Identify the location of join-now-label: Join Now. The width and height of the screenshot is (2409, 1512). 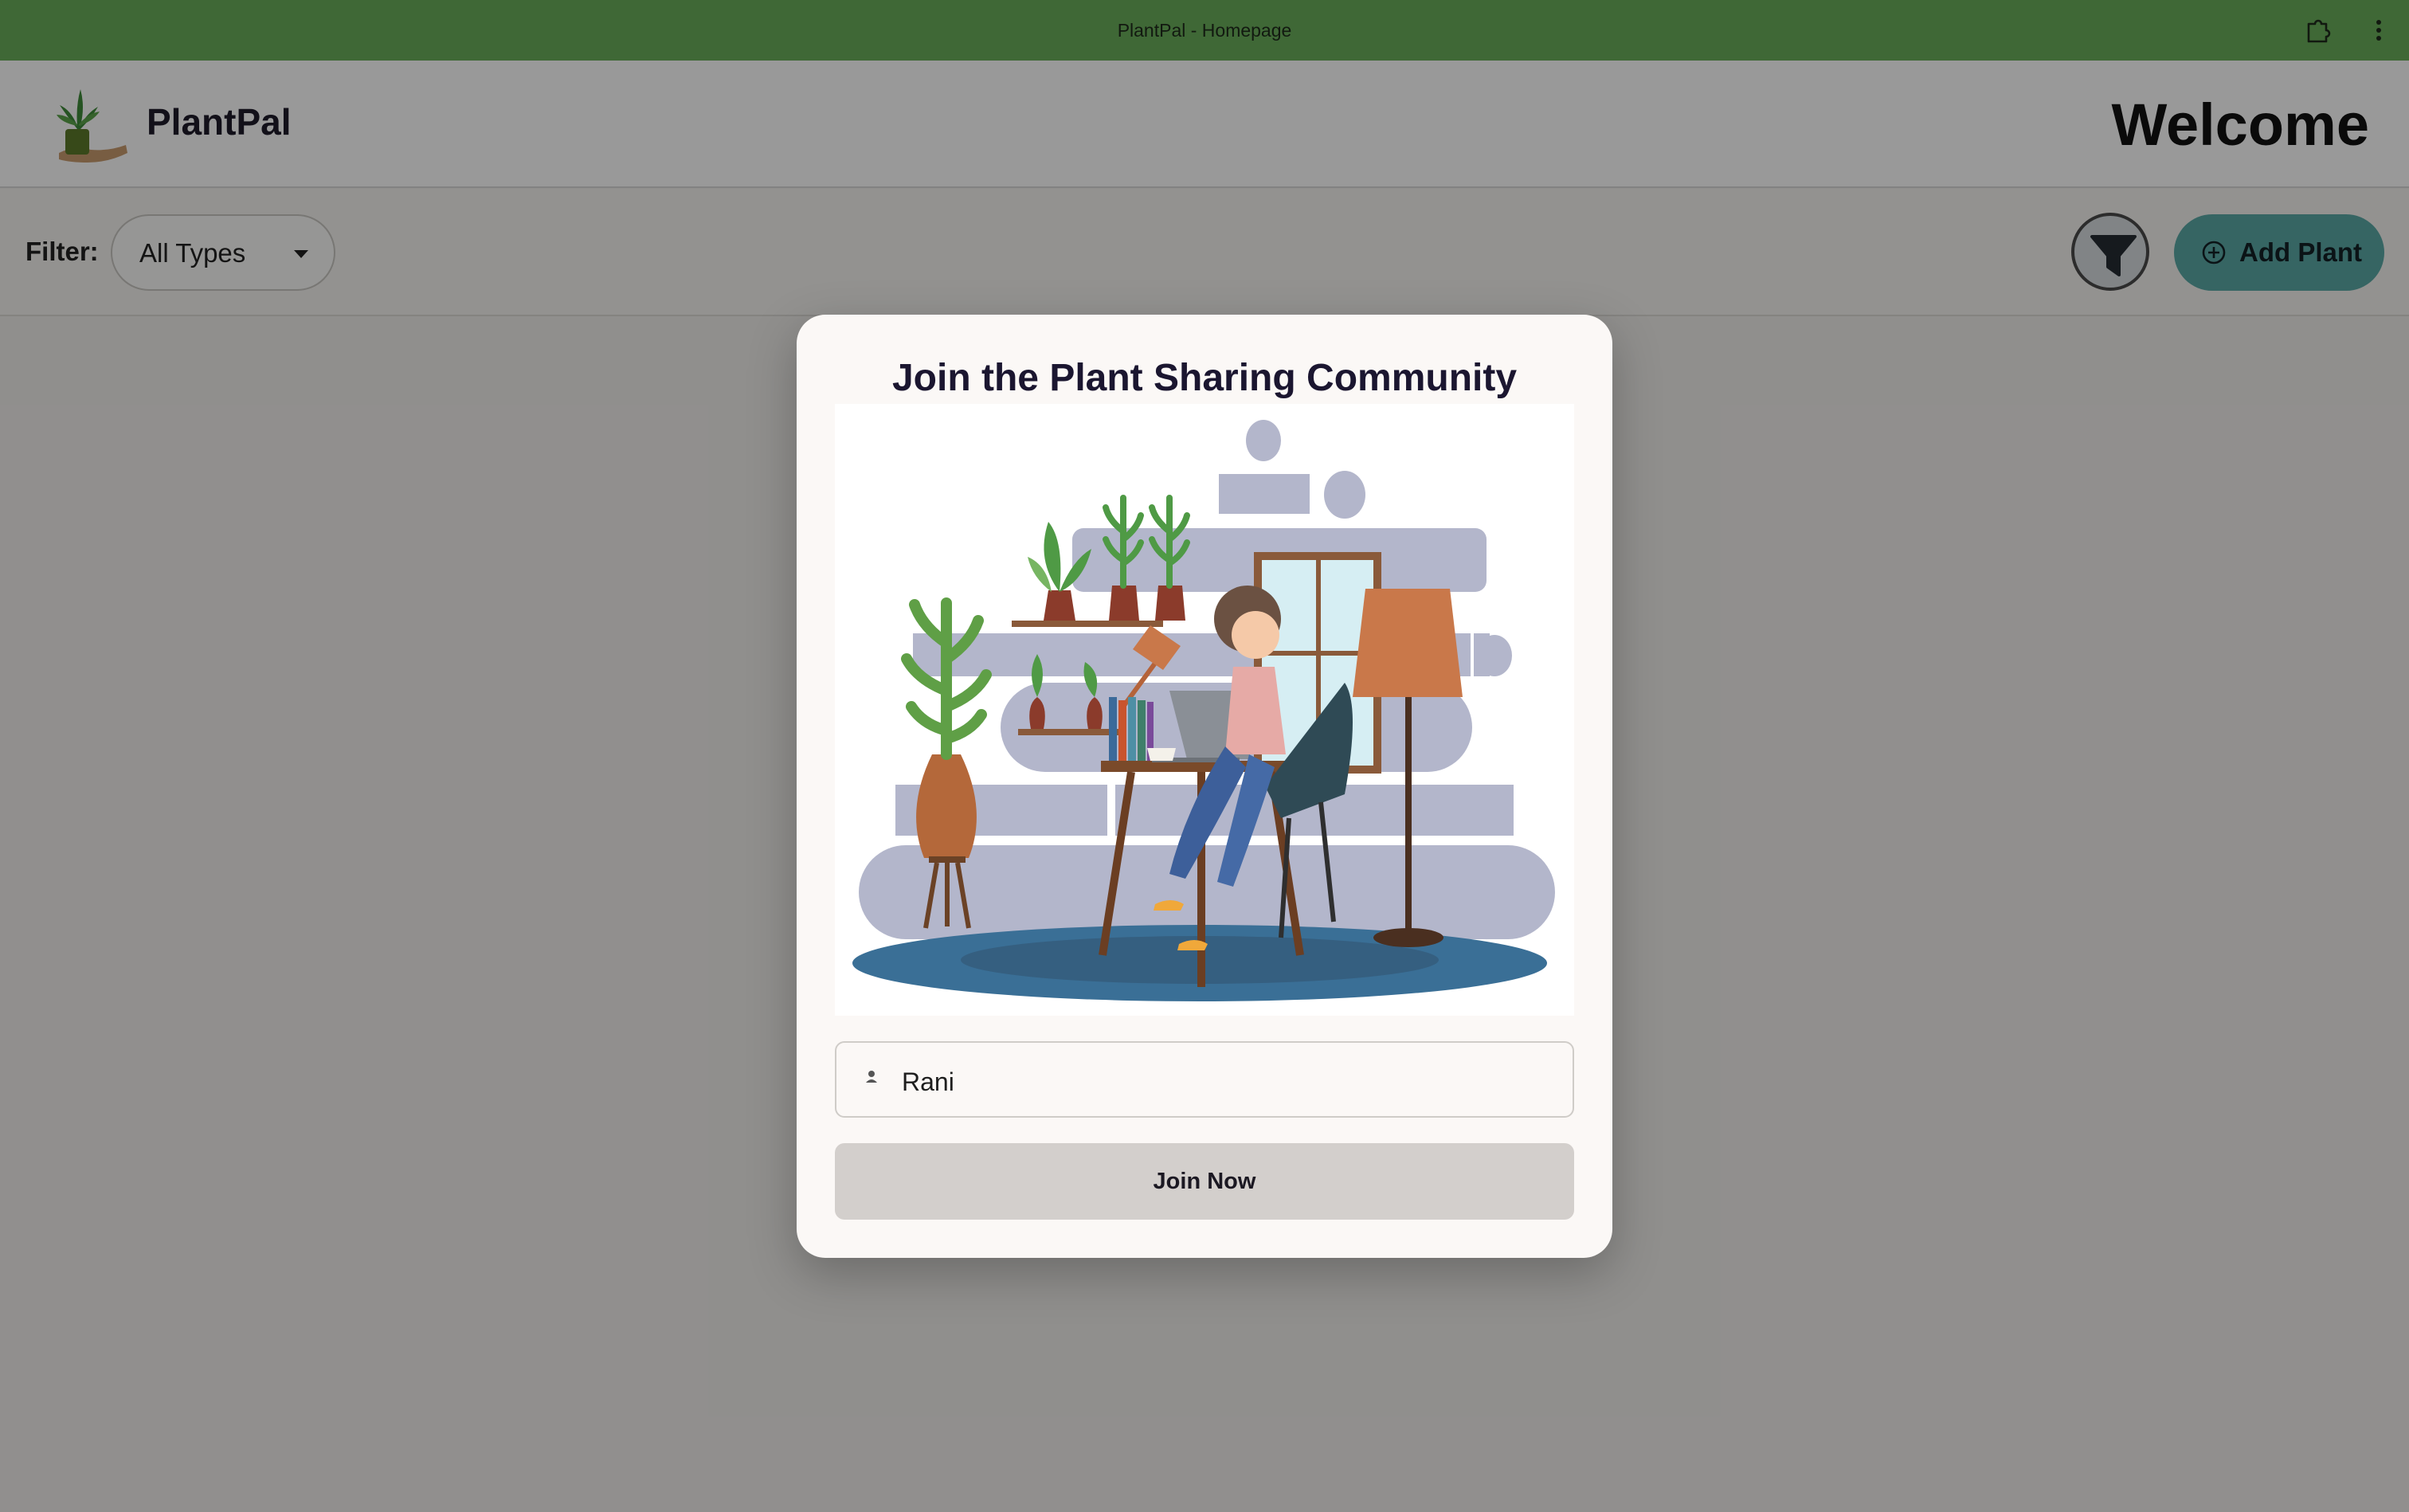
(1204, 1181).